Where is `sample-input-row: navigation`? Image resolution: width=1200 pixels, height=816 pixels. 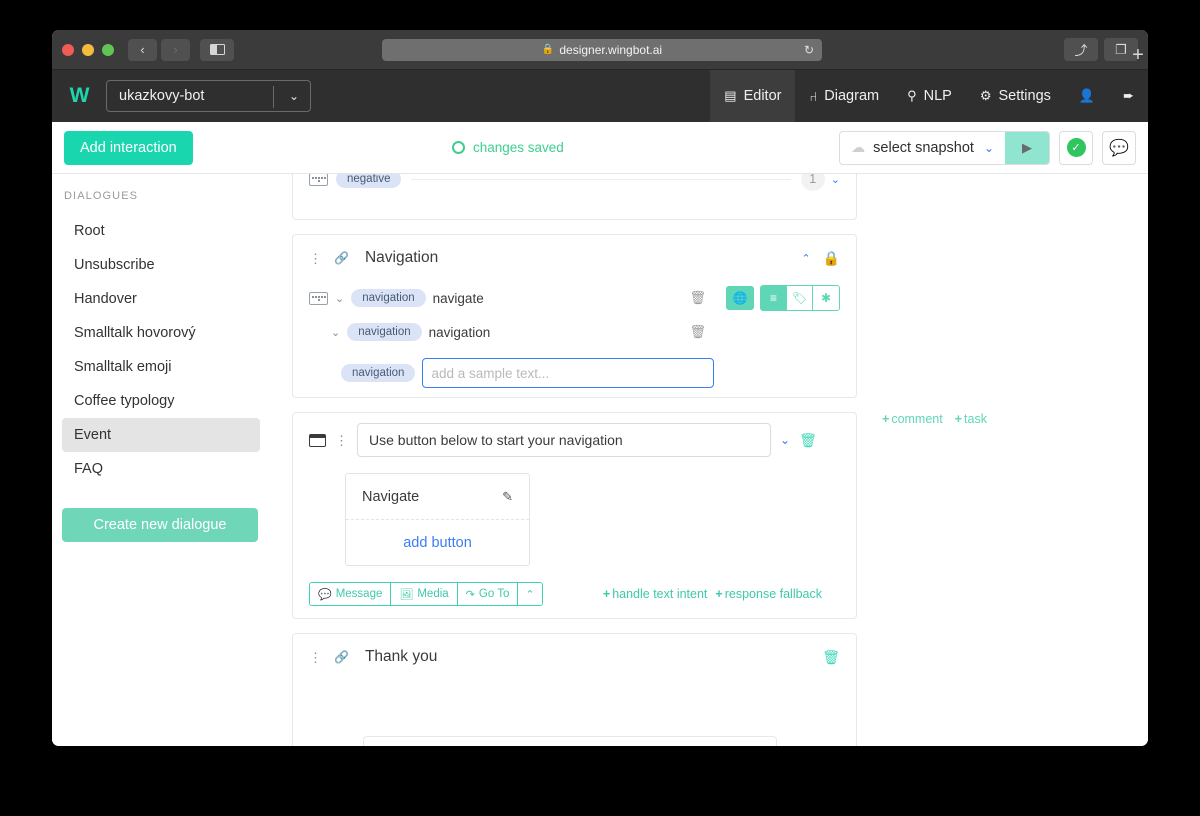
sample-input-row: navigation is located at coordinates (574, 373).